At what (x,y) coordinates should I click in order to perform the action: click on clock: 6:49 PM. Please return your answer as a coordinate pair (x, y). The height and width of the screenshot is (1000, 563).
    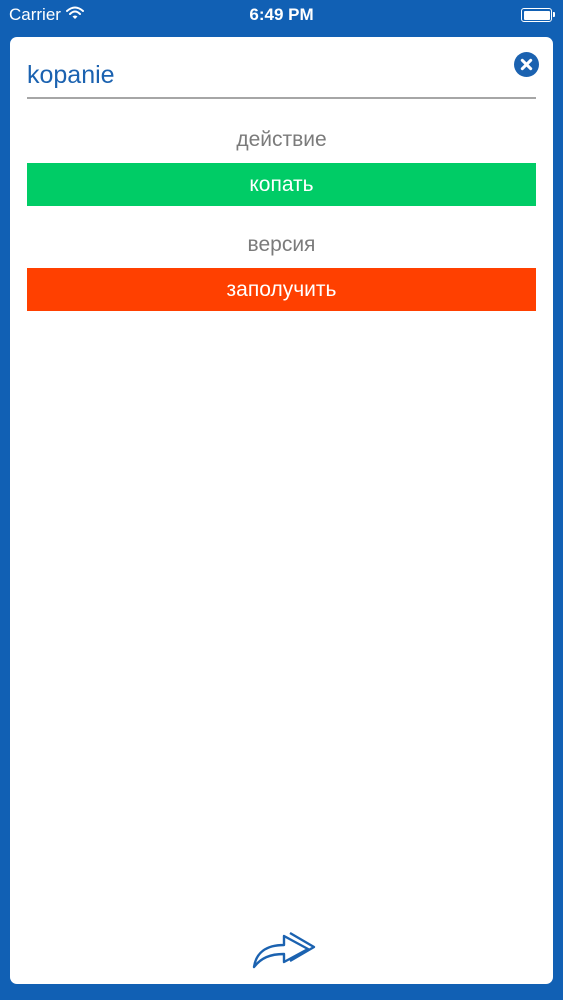
    Looking at the image, I should click on (281, 14).